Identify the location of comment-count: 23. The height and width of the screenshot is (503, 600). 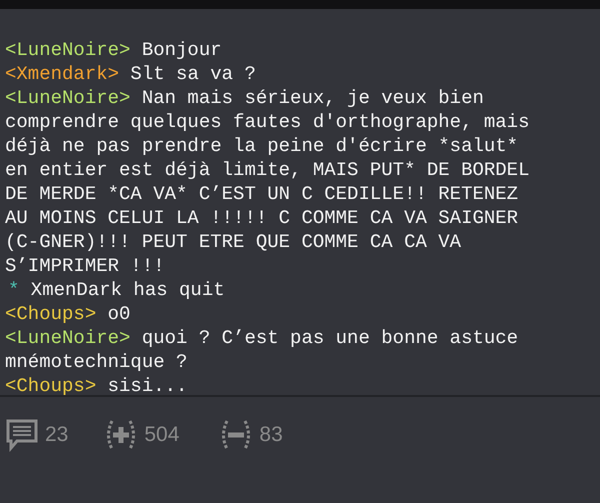
(56, 435).